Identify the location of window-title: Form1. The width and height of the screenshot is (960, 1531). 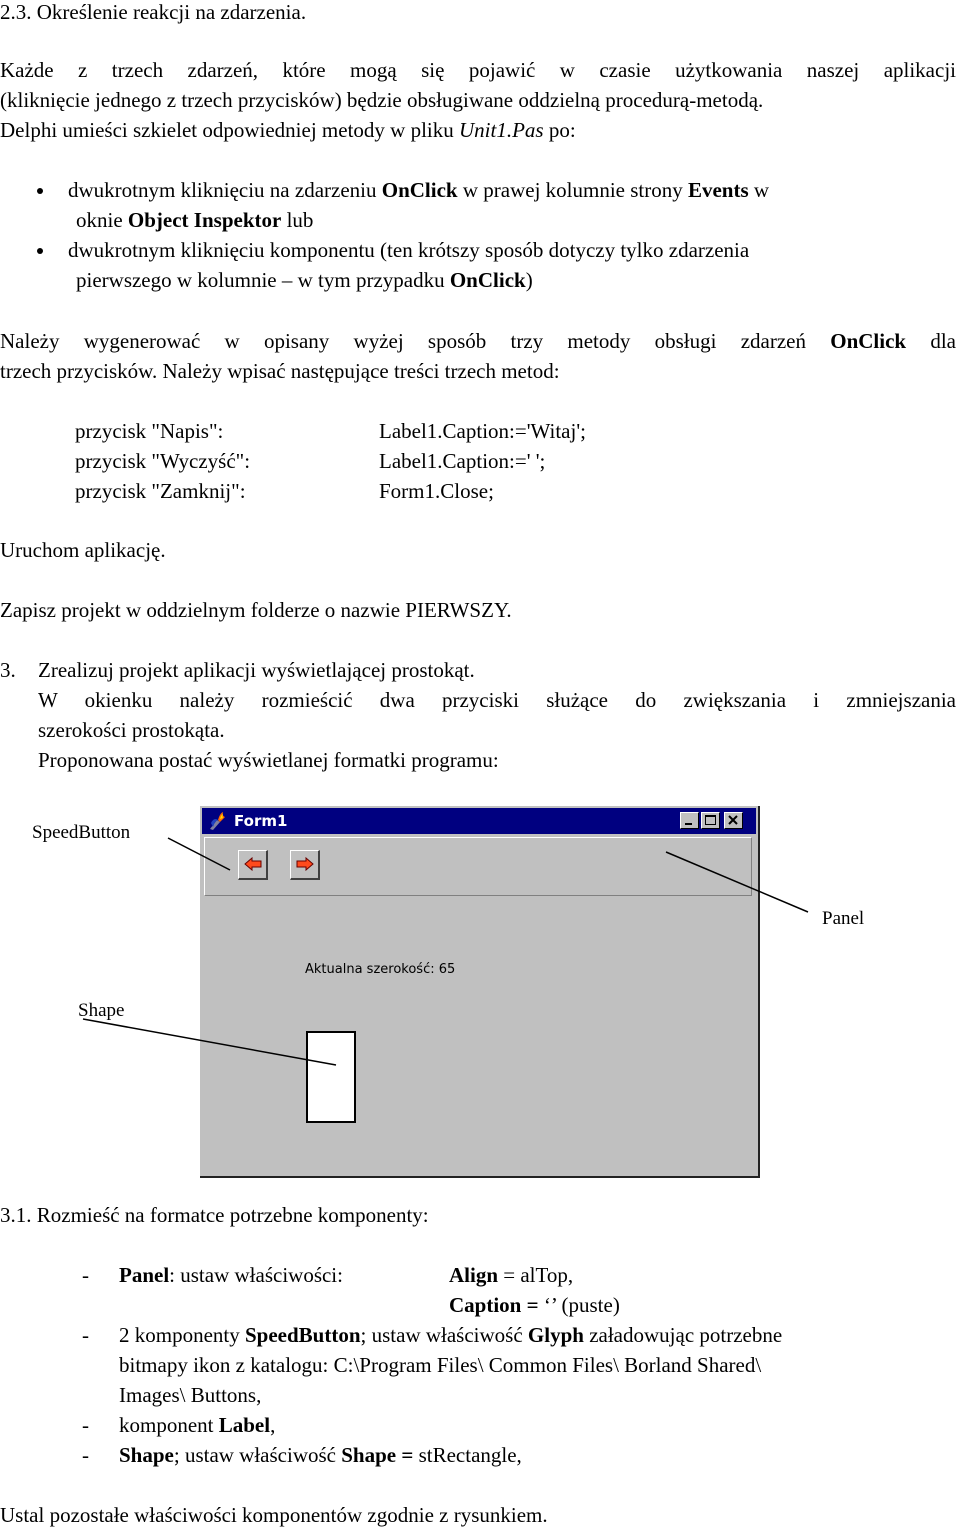
(261, 821).